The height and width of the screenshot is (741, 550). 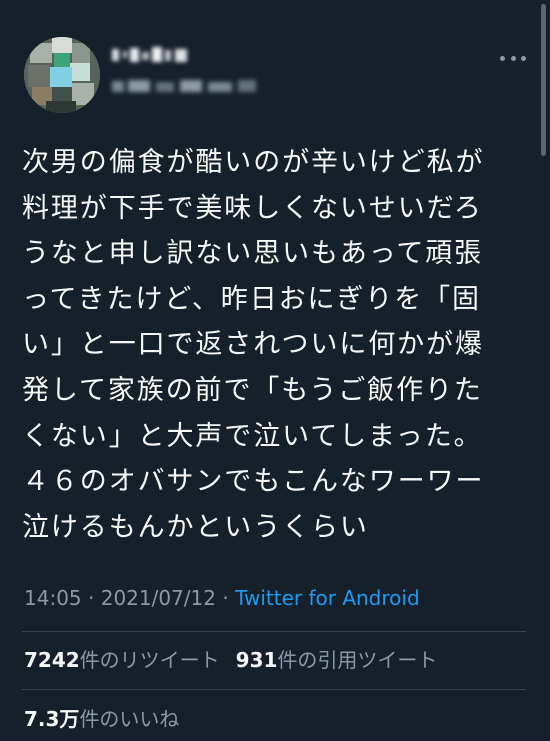 I want to click on tweet-metadata: 14:05 · 2021/07/12 · Twitter for Android, so click(x=222, y=598).